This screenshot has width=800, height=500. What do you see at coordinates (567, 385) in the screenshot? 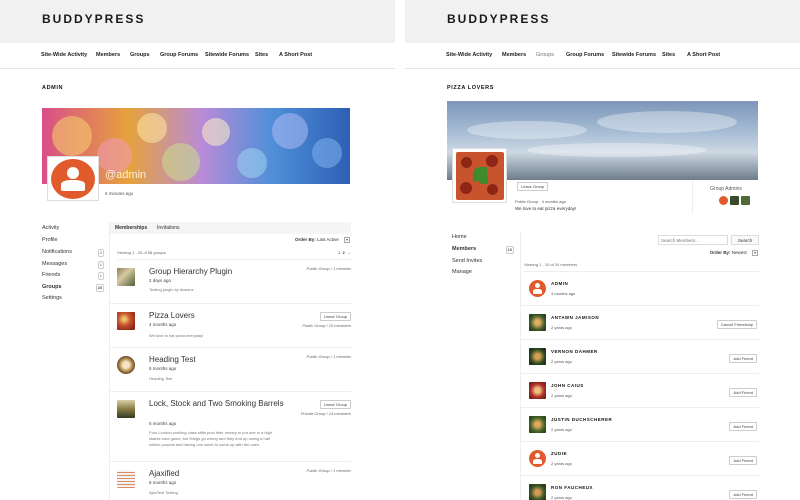
I see `member-name: JOHN CAIUS` at bounding box center [567, 385].